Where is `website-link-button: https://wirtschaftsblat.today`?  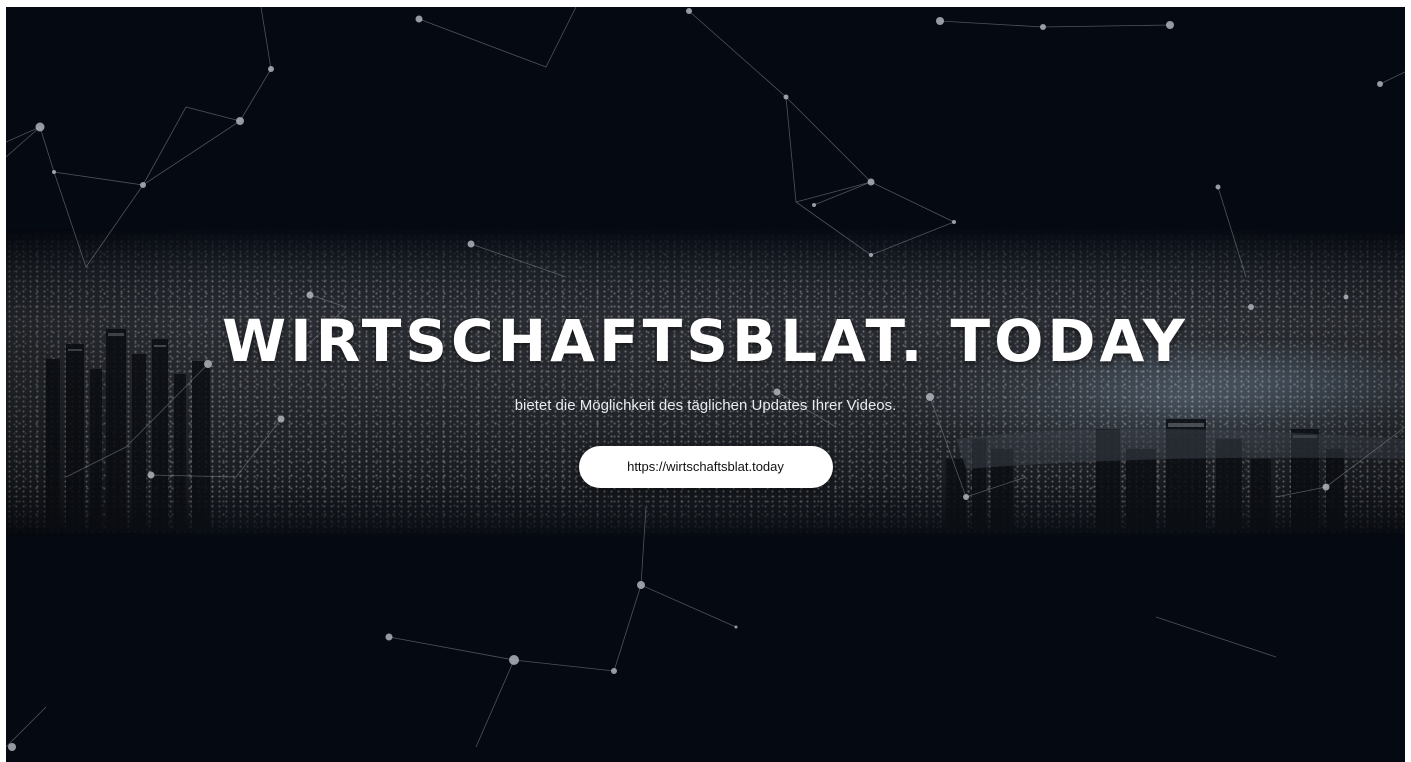 website-link-button: https://wirtschaftsblat.today is located at coordinates (705, 467).